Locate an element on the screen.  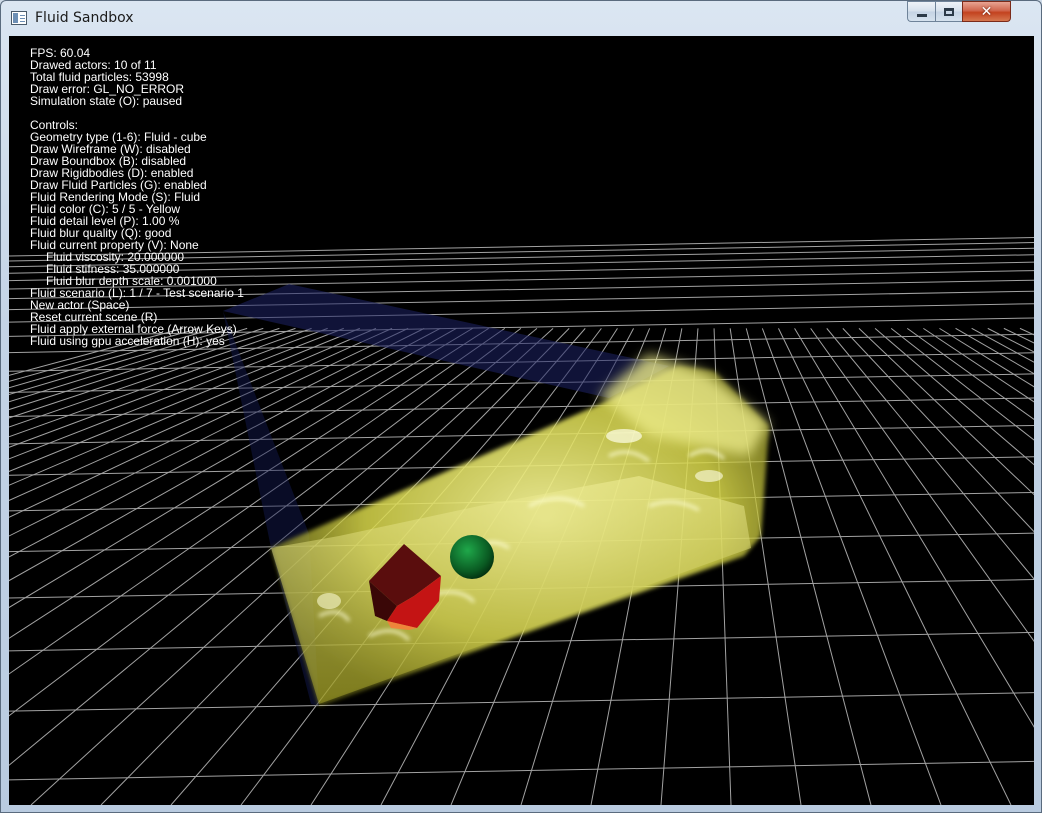
close-icon: ✕ is located at coordinates (986, 11).